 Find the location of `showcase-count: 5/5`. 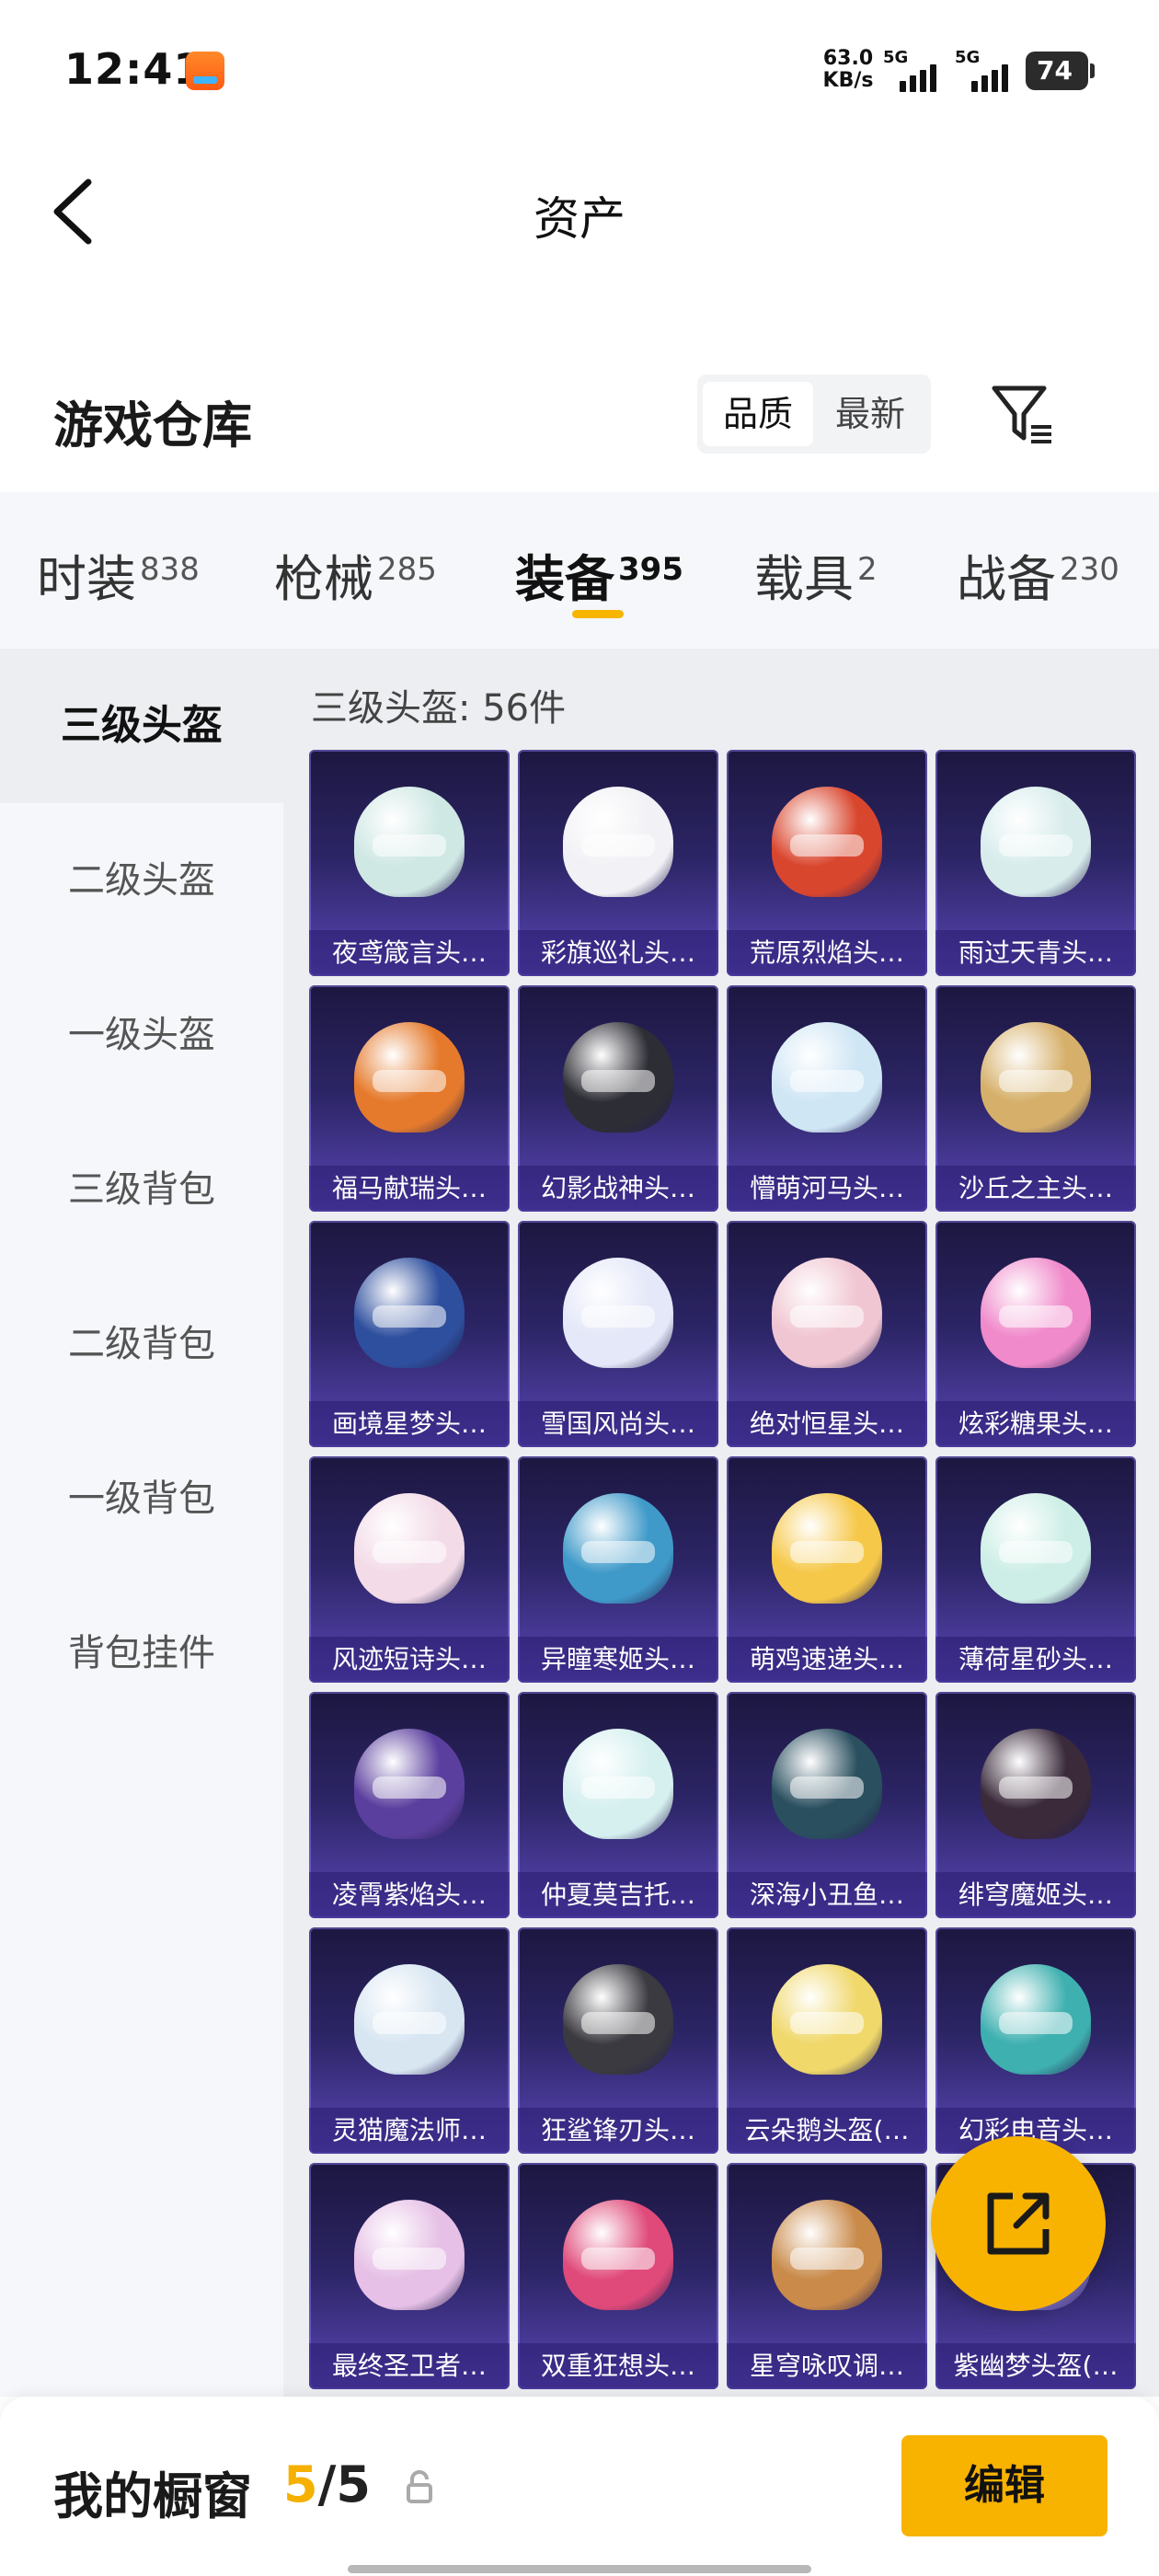

showcase-count: 5/5 is located at coordinates (327, 2484).